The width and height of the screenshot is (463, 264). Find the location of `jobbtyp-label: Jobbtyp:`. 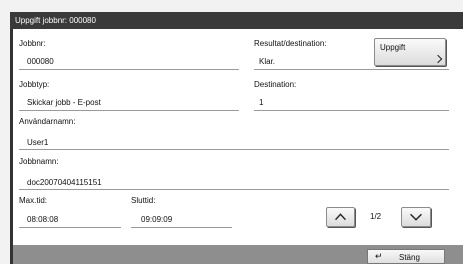

jobbtyp-label: Jobbtyp: is located at coordinates (34, 84).